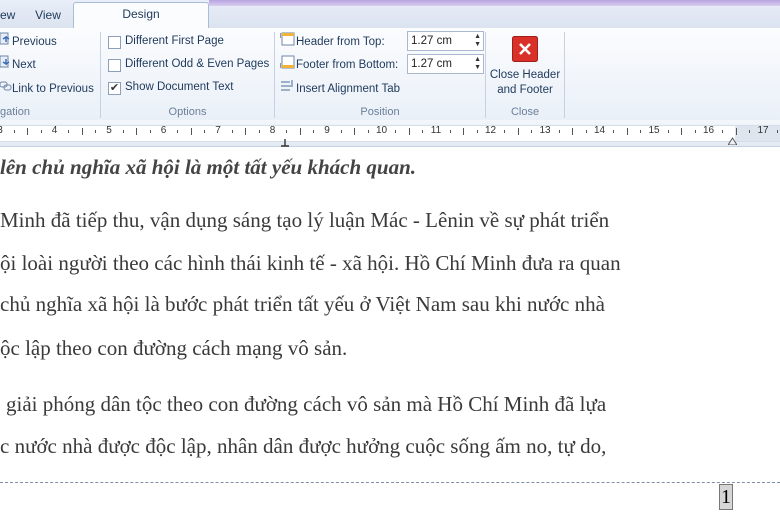 This screenshot has width=780, height=520. What do you see at coordinates (114, 88) in the screenshot?
I see `show-document-text-checkbox: ✔` at bounding box center [114, 88].